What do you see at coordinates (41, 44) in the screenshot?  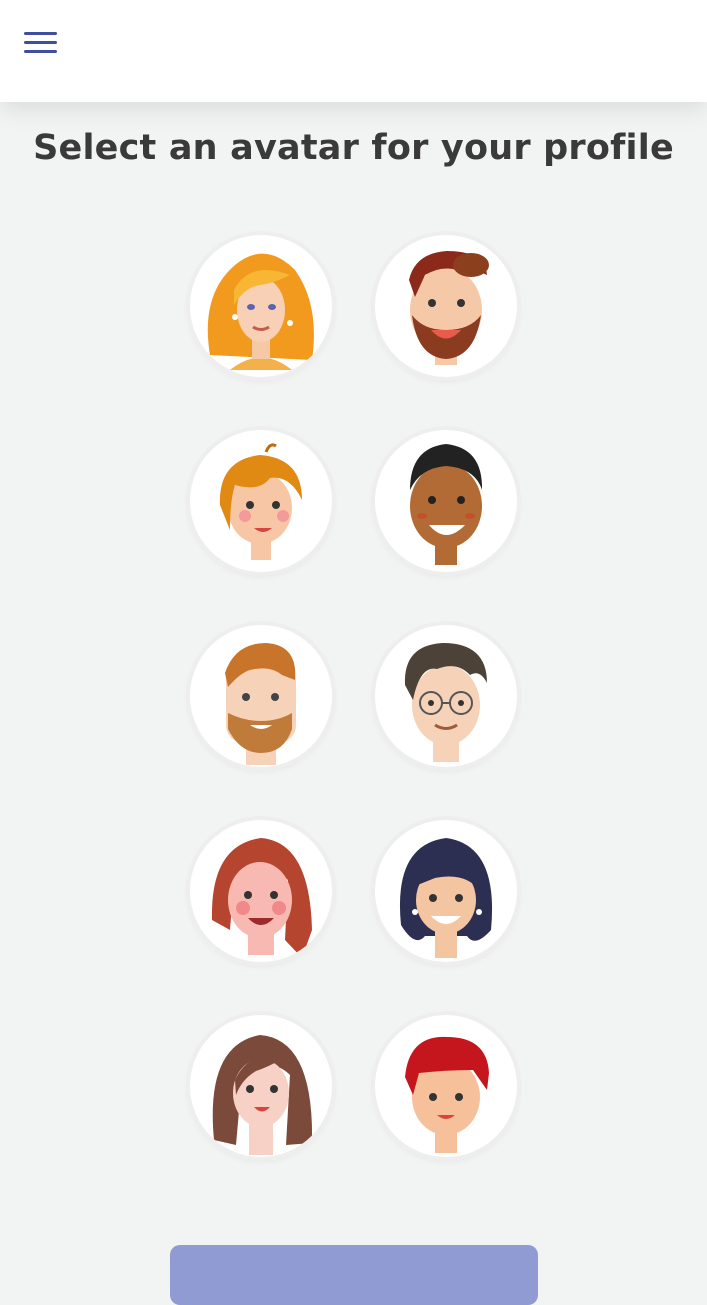 I see `hamburger-menu-icon` at bounding box center [41, 44].